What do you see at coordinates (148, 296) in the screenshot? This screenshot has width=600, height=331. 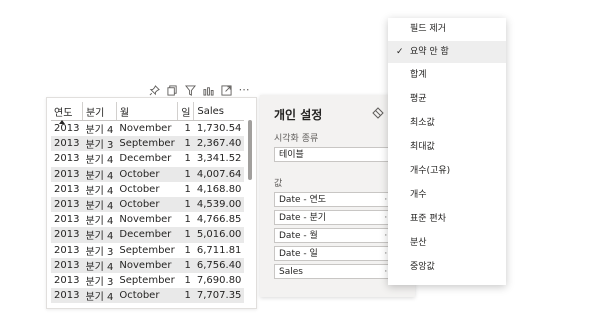 I see `table-row: 2013 분기 4 October 1 7,707.35` at bounding box center [148, 296].